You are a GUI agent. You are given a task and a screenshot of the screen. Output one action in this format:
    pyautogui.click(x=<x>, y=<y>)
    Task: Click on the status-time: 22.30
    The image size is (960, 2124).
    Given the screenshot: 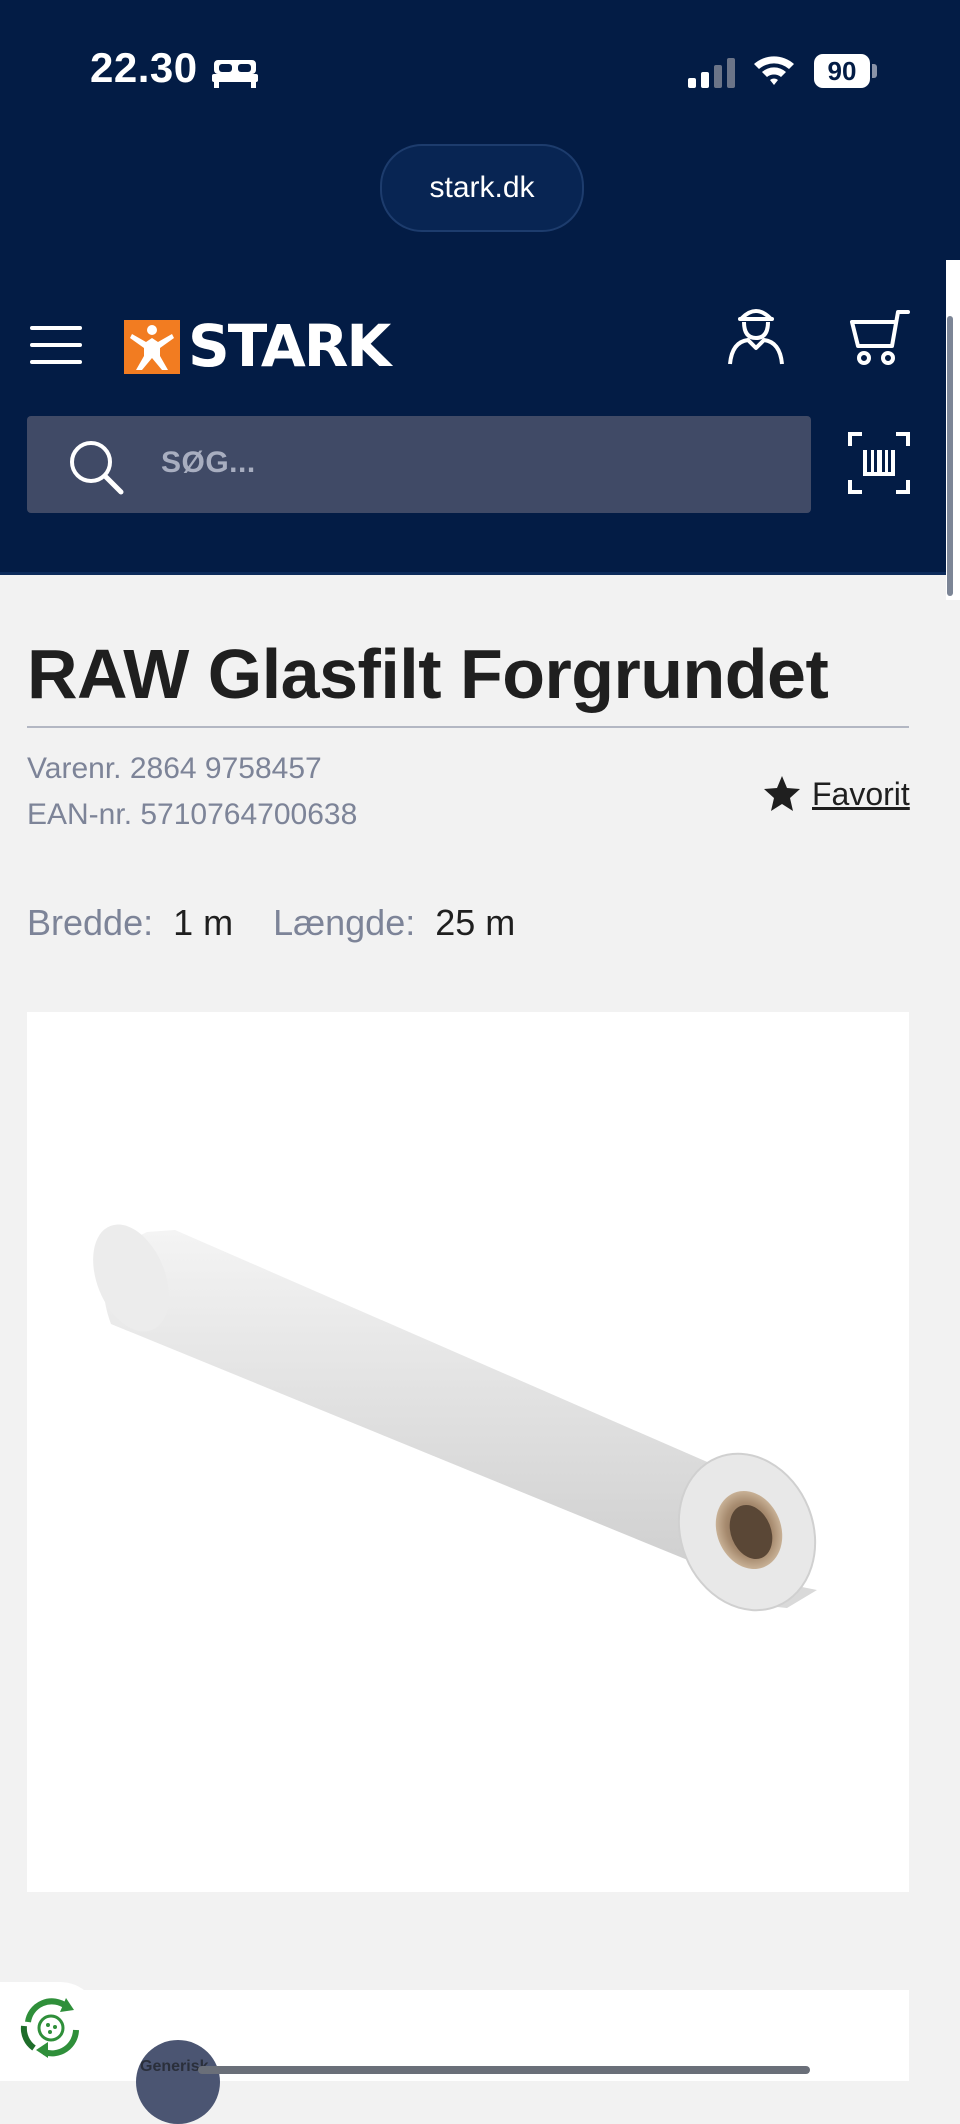 What is the action you would take?
    pyautogui.click(x=144, y=67)
    